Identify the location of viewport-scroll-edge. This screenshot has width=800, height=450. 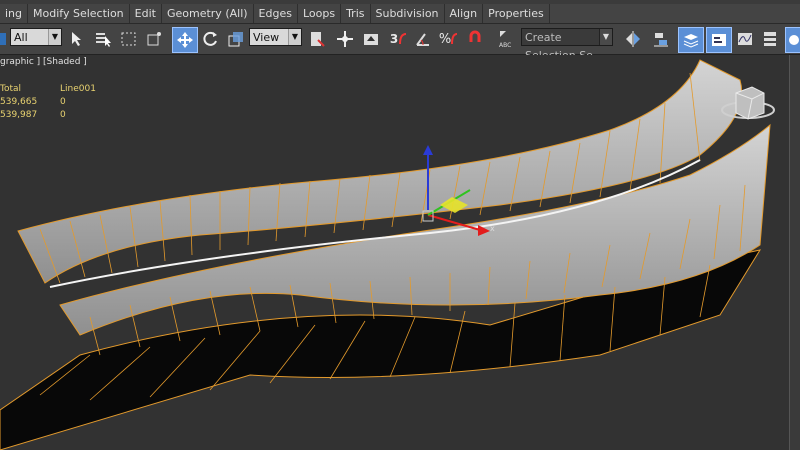
(794, 252).